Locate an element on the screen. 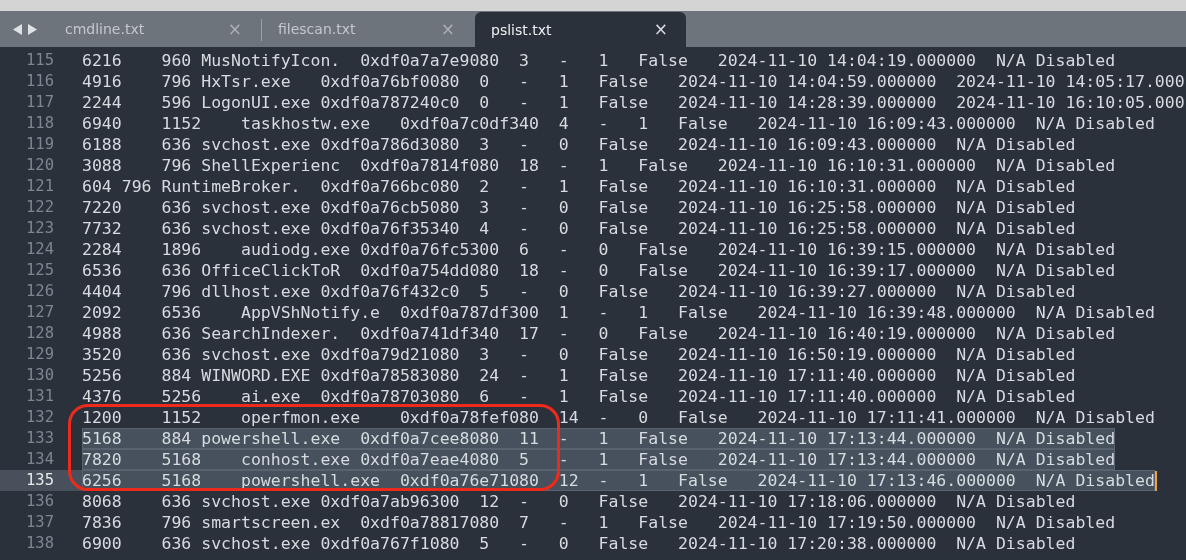  code-line: 6940 1152 taskhostw.exe 0xdf0a7c0df340 4 - 1 False 2024-11-10 16:09:43.000000 N/A Disabled is located at coordinates (618, 123).